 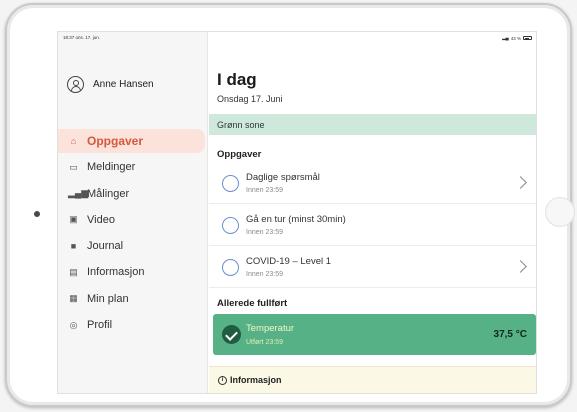 What do you see at coordinates (116, 272) in the screenshot?
I see `sidebar-item-label: Informasjon` at bounding box center [116, 272].